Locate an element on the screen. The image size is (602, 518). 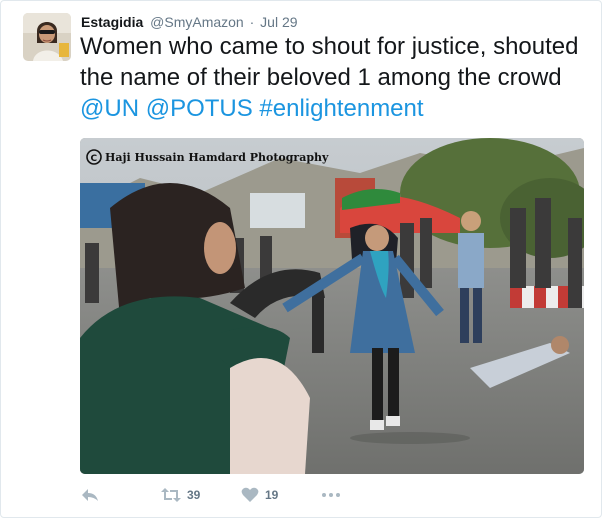
retweet-button: 39 is located at coordinates (180, 495).